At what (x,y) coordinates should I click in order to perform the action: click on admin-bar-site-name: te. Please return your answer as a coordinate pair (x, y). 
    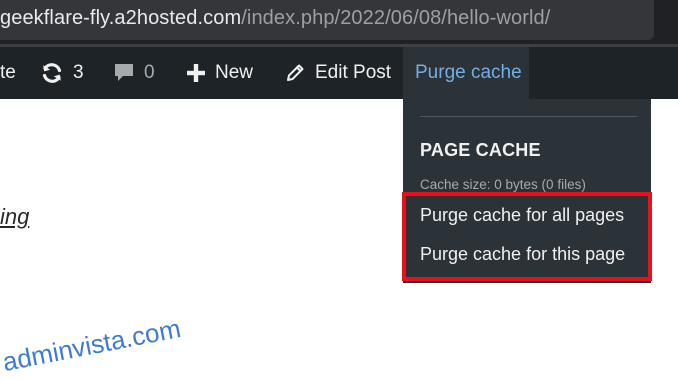
    Looking at the image, I should click on (8, 73).